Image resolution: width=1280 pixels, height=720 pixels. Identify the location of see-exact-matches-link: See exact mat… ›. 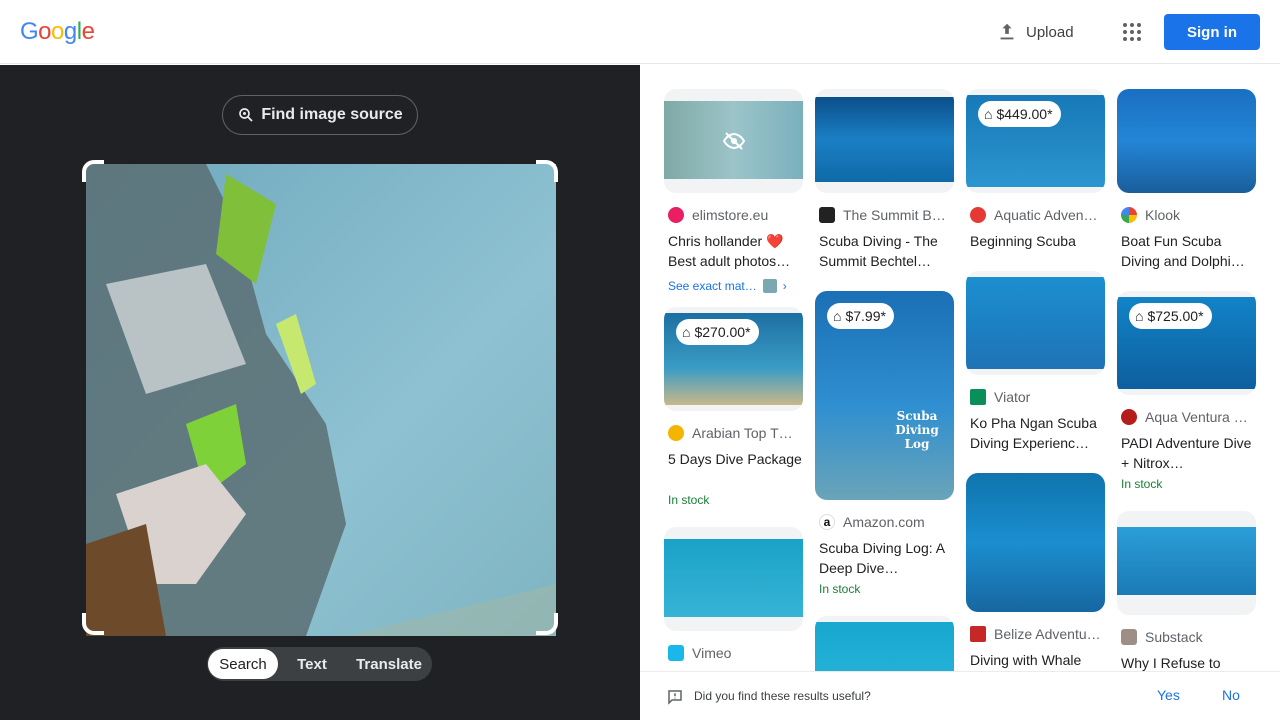
(733, 286).